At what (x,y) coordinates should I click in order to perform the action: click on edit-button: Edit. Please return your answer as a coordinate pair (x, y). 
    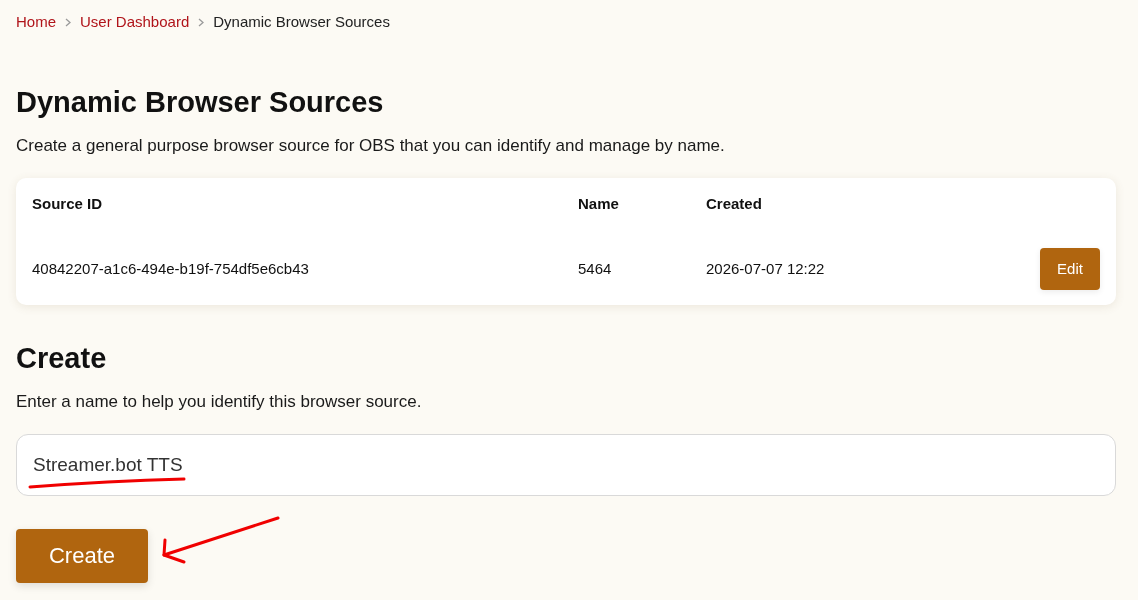
    Looking at the image, I should click on (1070, 268).